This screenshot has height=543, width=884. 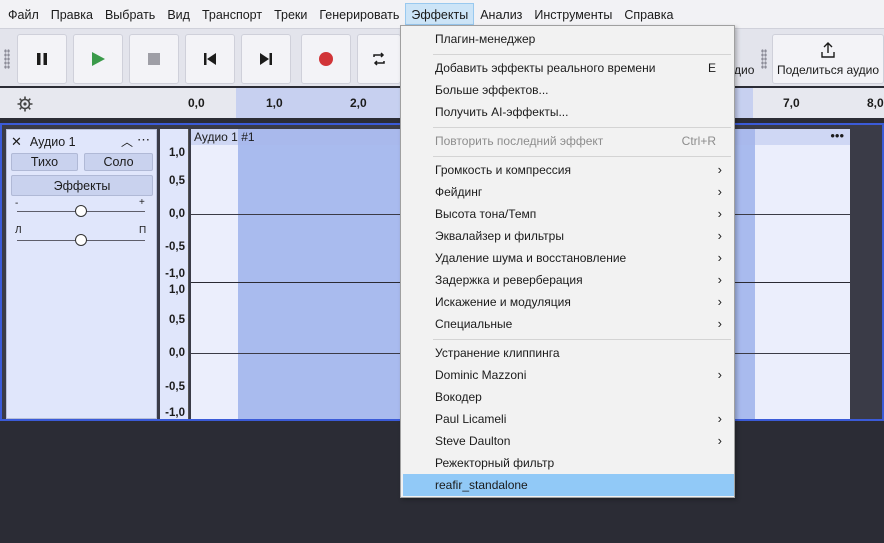 I want to click on timeline-settings-button, so click(x=25, y=104).